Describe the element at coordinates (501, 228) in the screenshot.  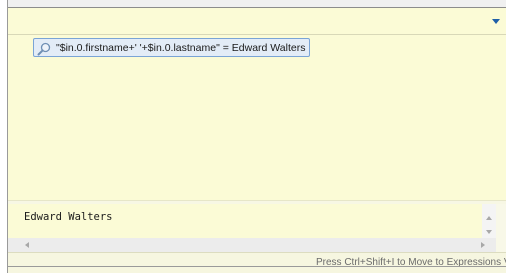
I see `scrollbar-corner` at that location.